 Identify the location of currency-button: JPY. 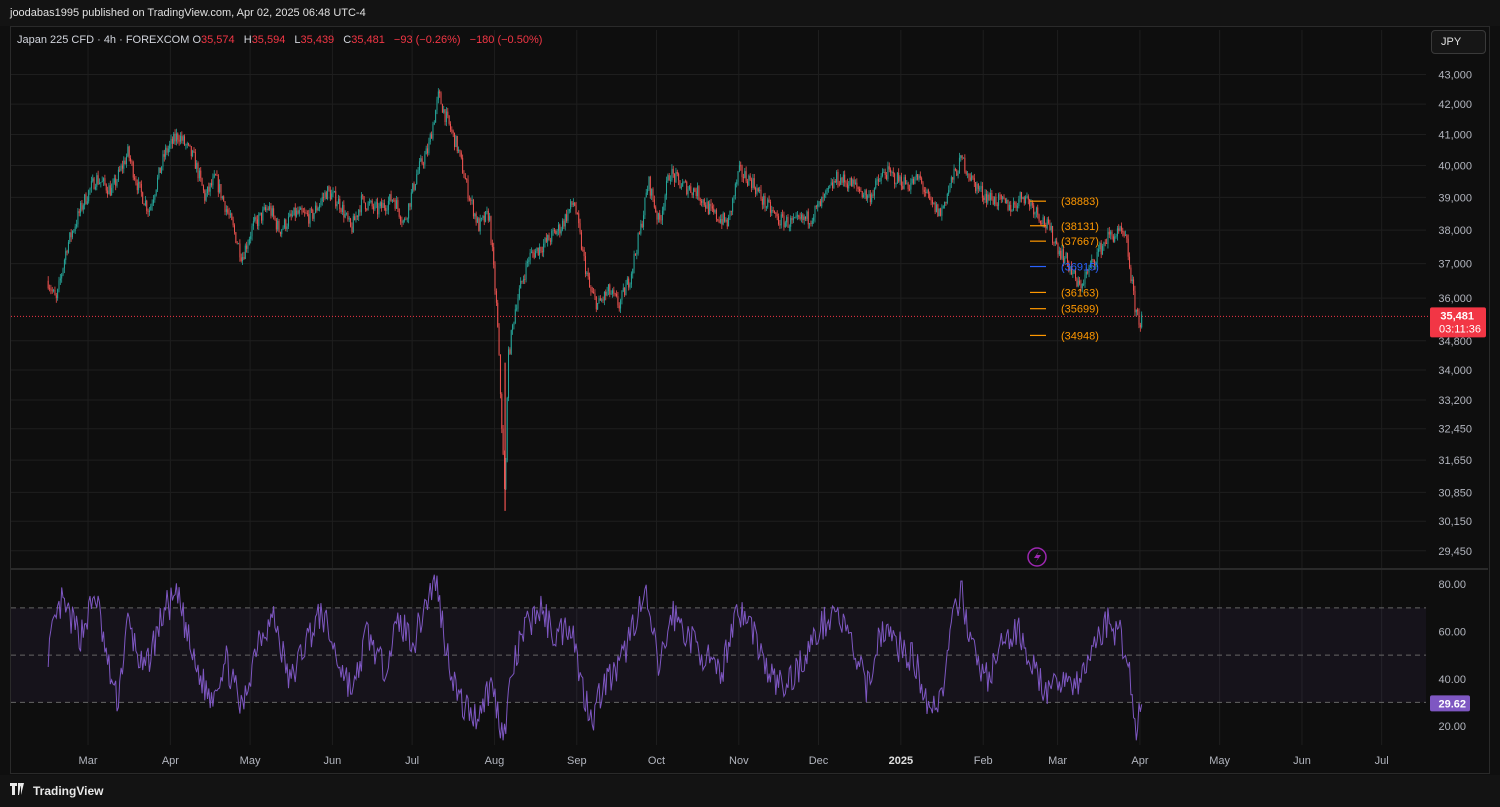
(1458, 42).